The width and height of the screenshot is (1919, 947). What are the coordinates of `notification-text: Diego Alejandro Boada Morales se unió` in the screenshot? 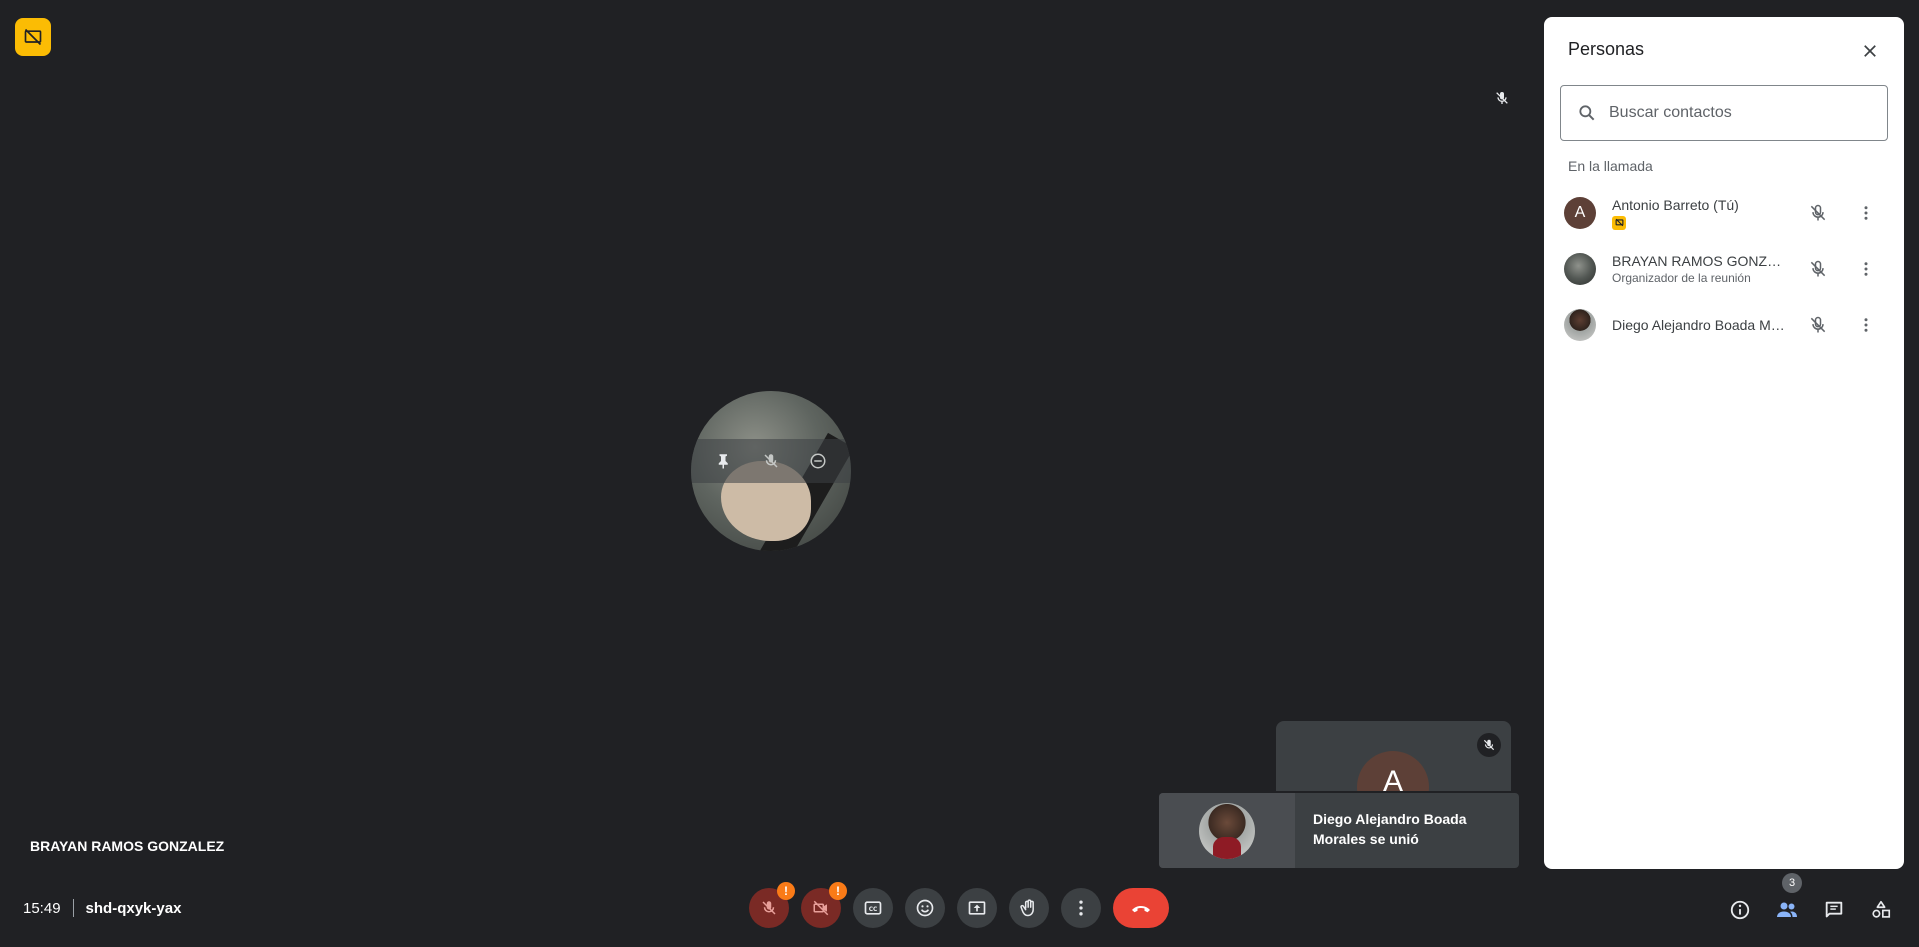 It's located at (1390, 829).